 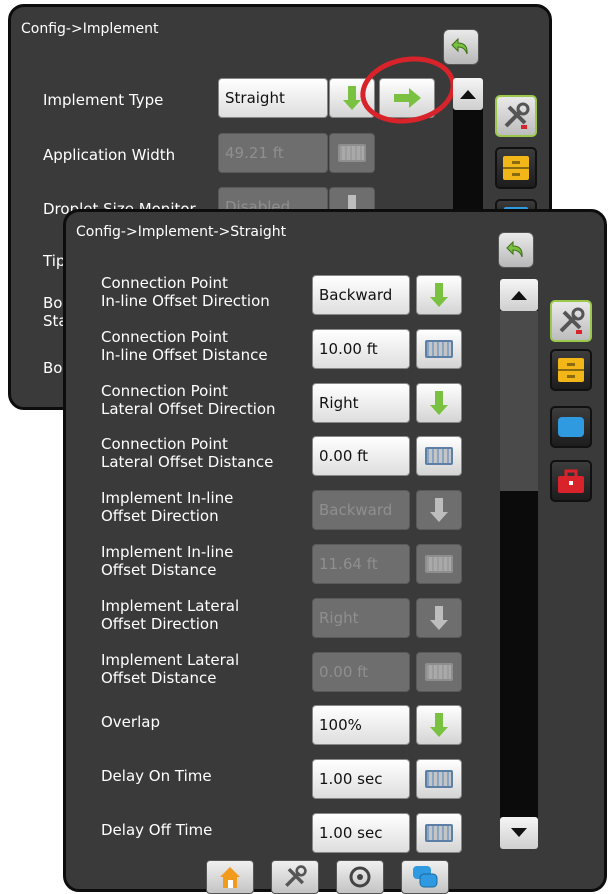 I want to click on setting-label: Connection Point Lateral Offset Direction, so click(x=188, y=400).